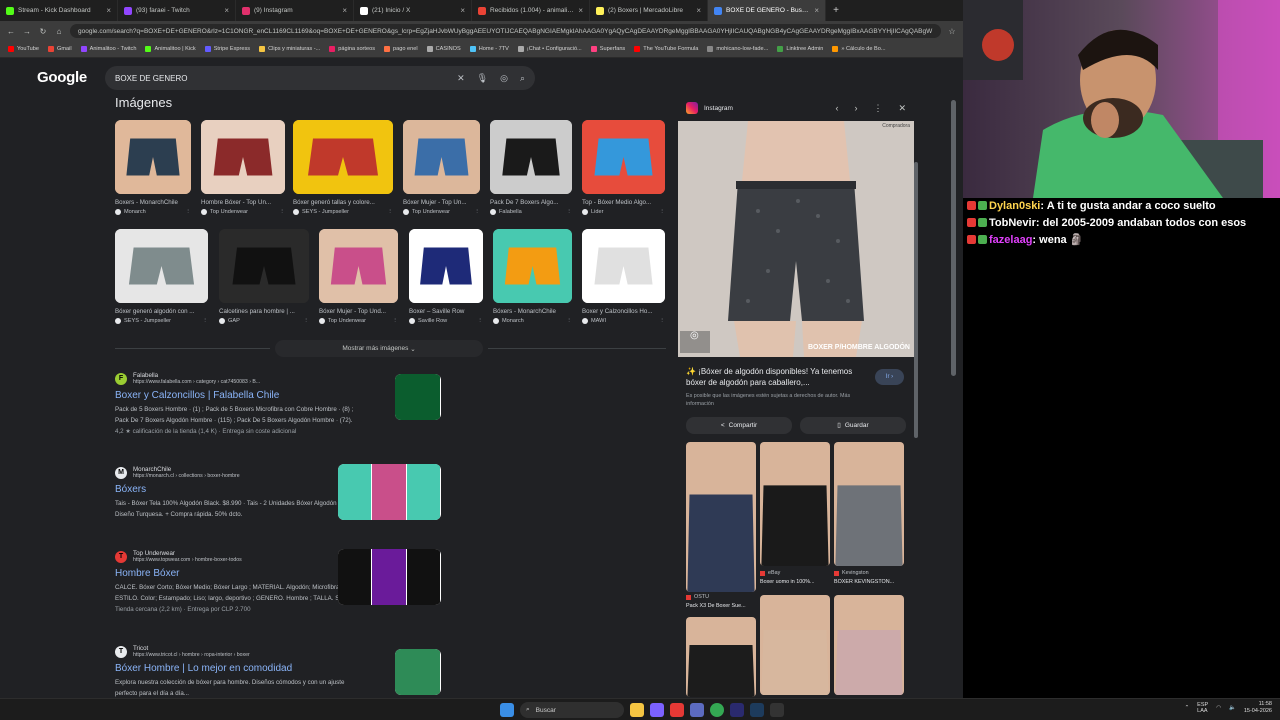  Describe the element at coordinates (953, 238) in the screenshot. I see `page-scrollbar` at that location.